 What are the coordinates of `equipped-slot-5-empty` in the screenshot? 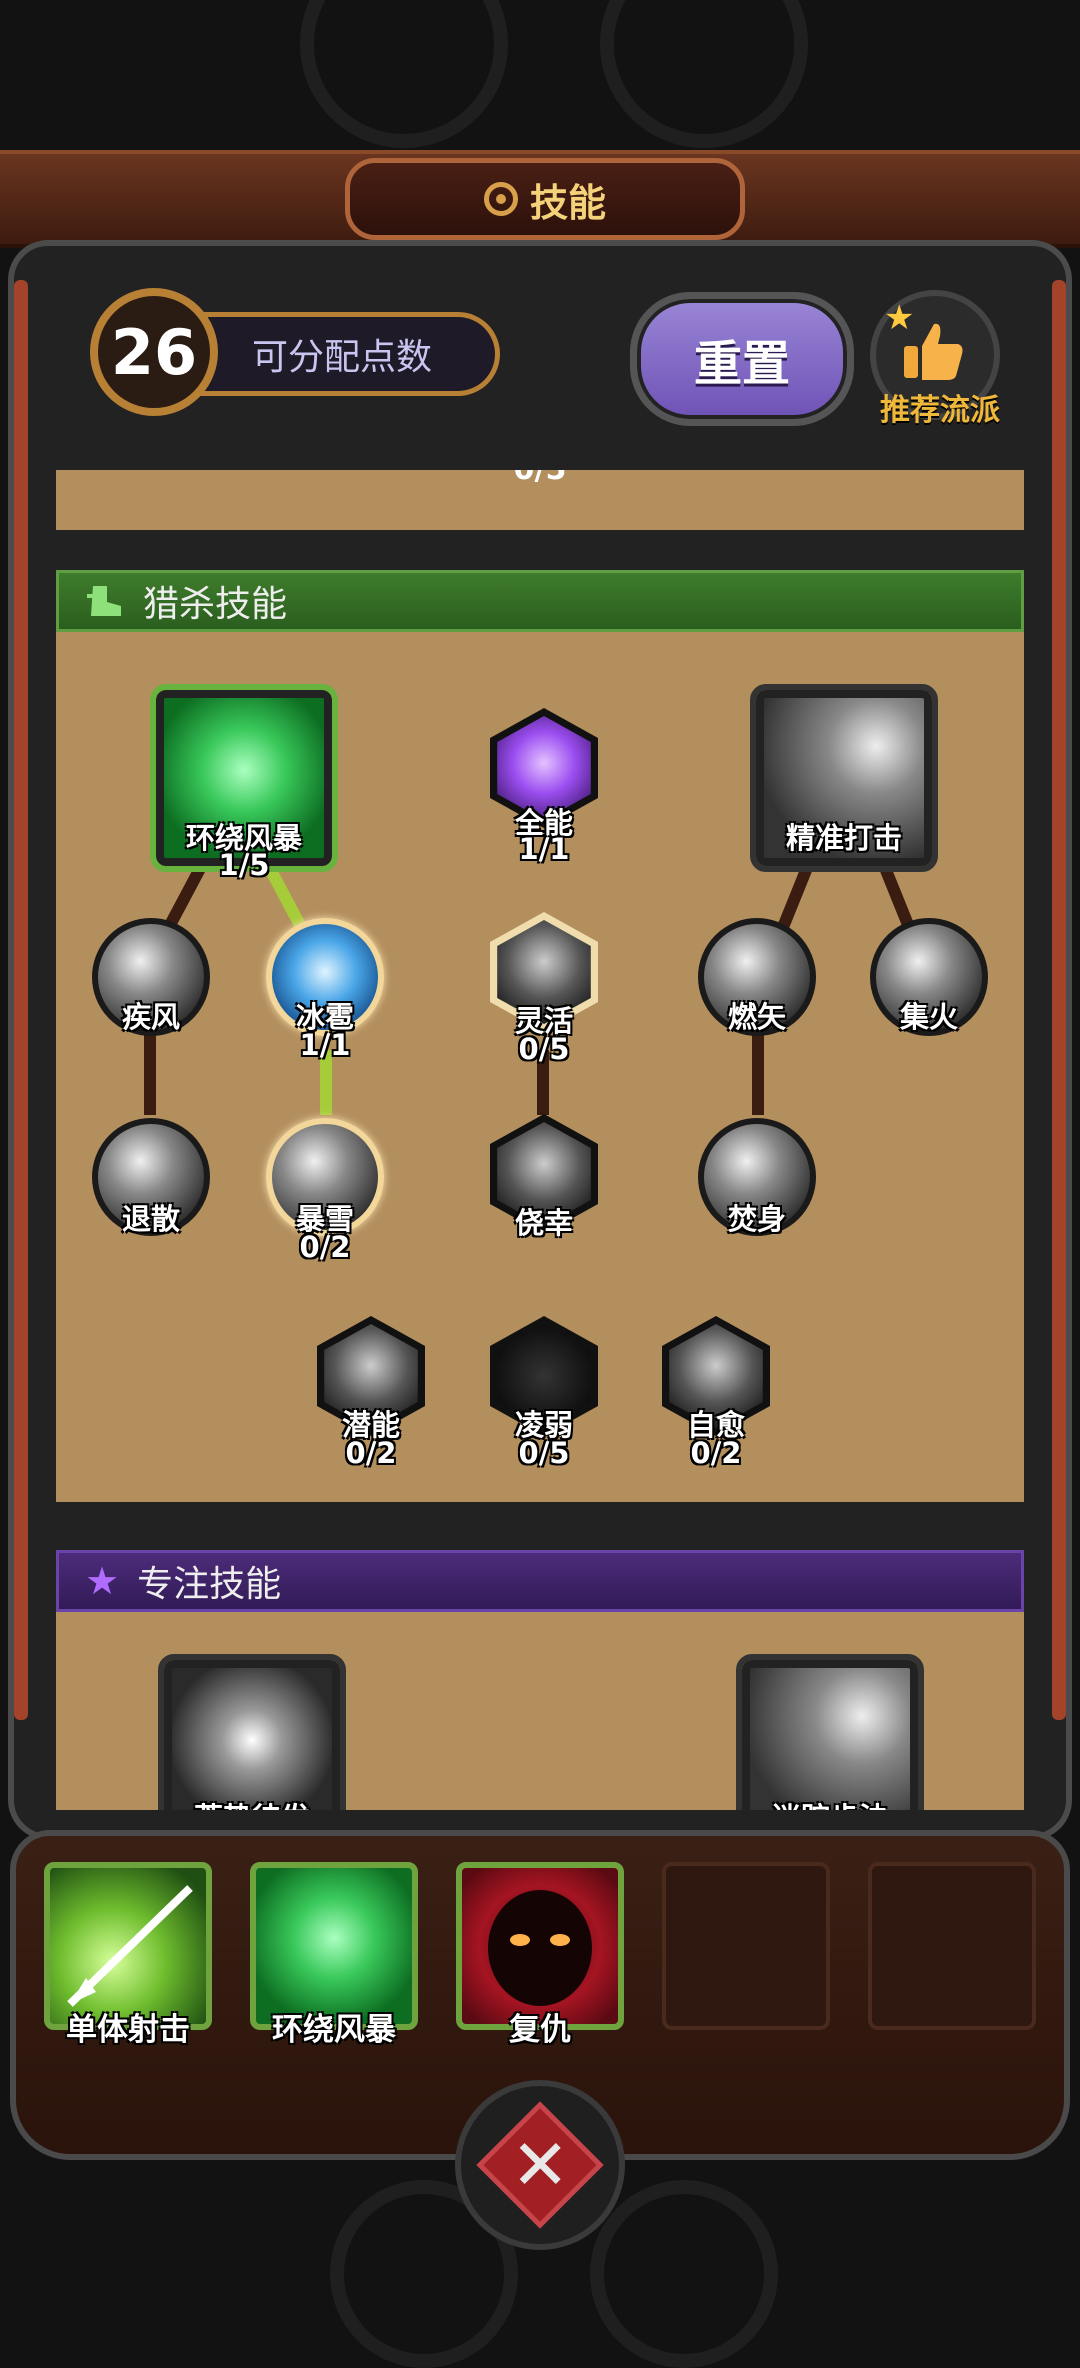 It's located at (952, 1946).